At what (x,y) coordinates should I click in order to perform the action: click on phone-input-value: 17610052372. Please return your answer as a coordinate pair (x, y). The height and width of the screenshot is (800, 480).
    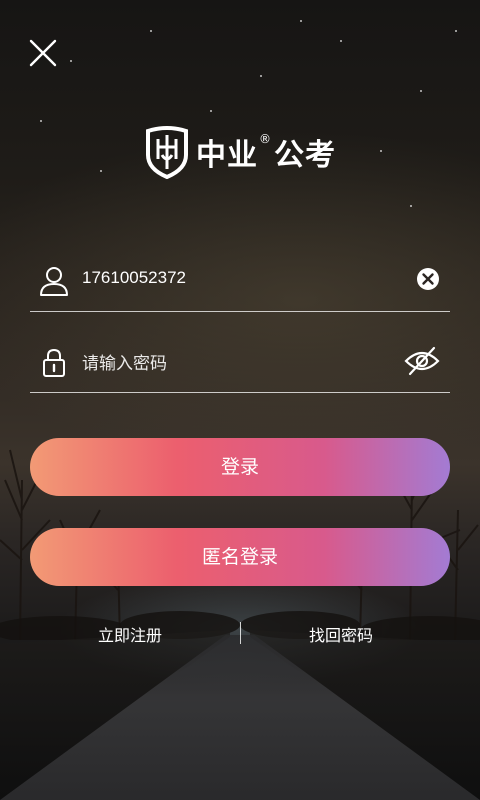
    Looking at the image, I should click on (134, 278).